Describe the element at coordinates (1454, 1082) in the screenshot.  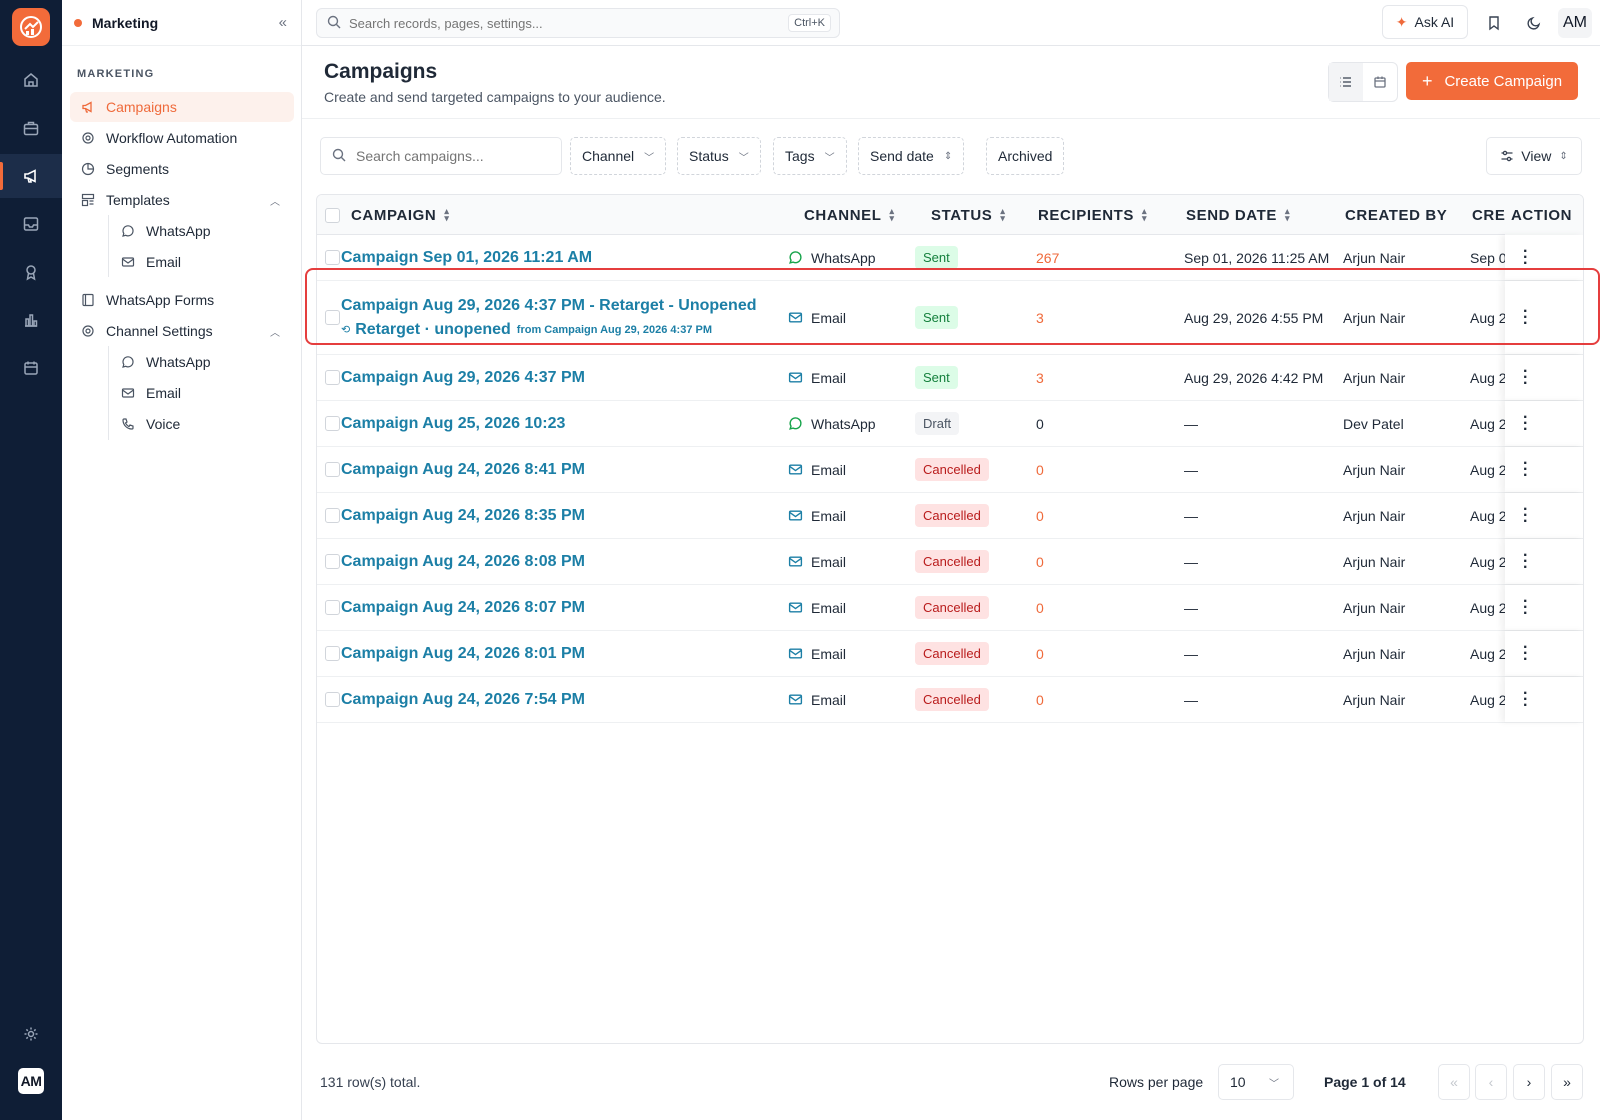
I see `first-page-button: «` at that location.